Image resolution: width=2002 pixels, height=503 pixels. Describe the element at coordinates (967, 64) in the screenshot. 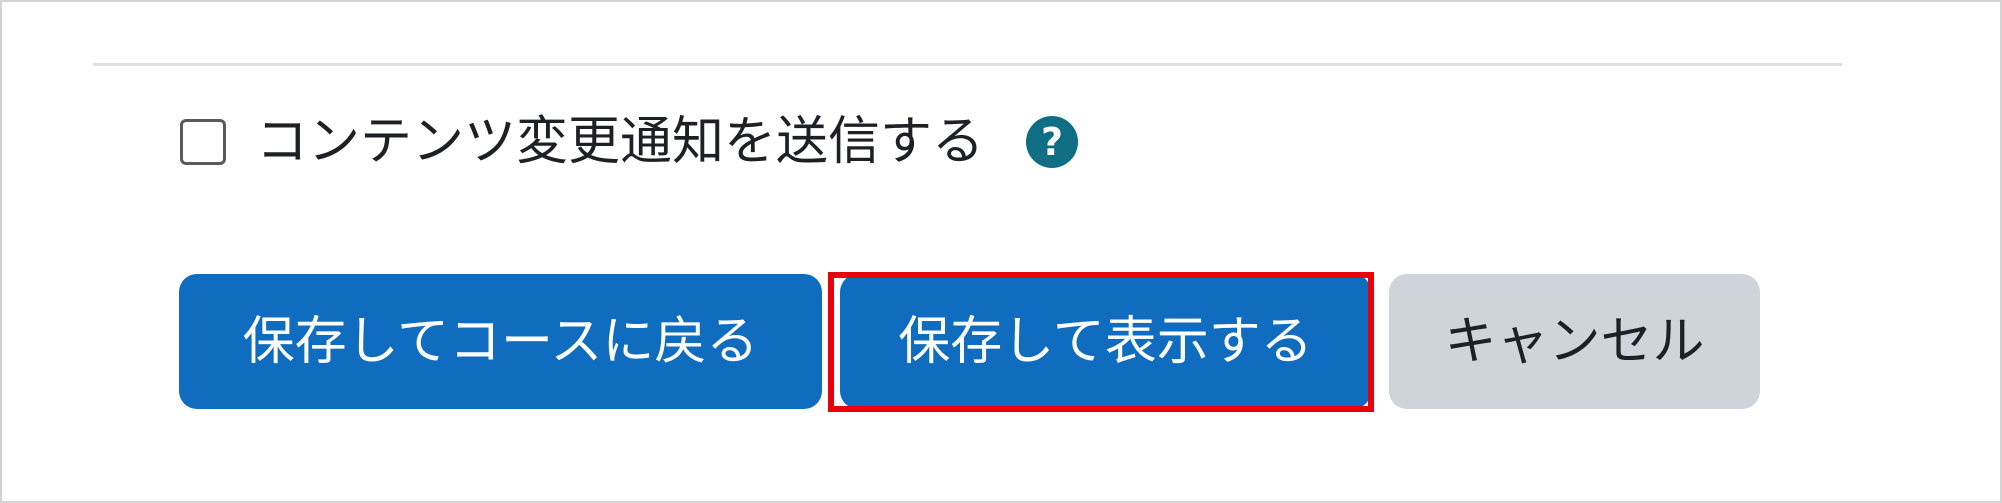

I see `section-divider` at that location.